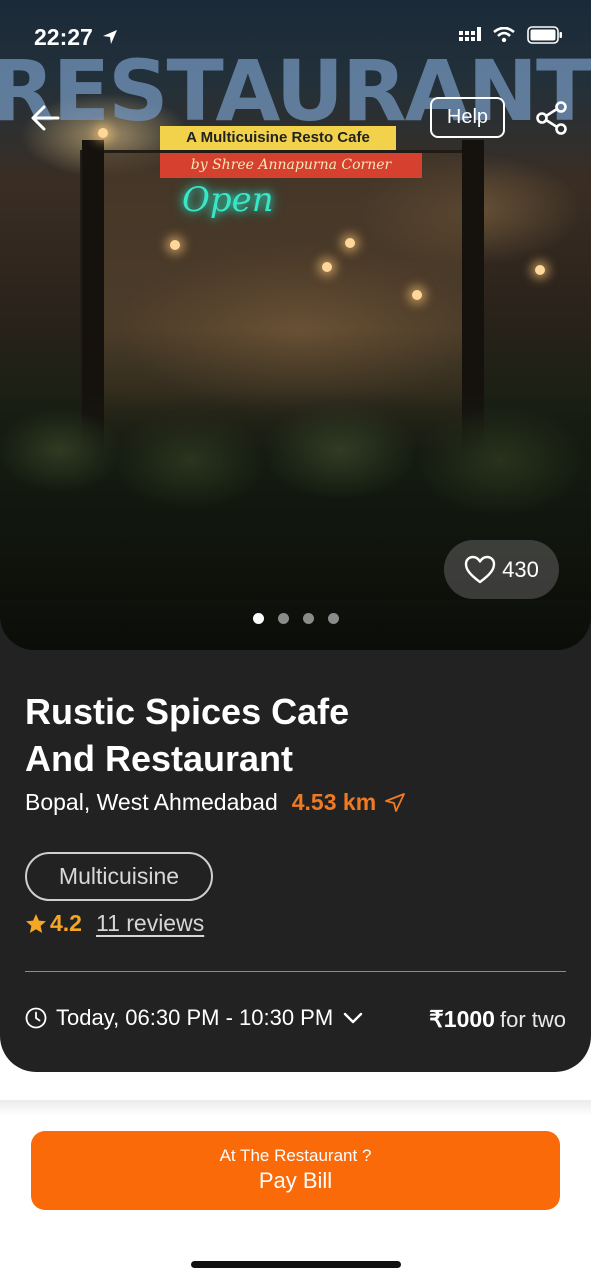 This screenshot has width=591, height=1280. Describe the element at coordinates (353, 1018) in the screenshot. I see `chevron-down-icon` at that location.